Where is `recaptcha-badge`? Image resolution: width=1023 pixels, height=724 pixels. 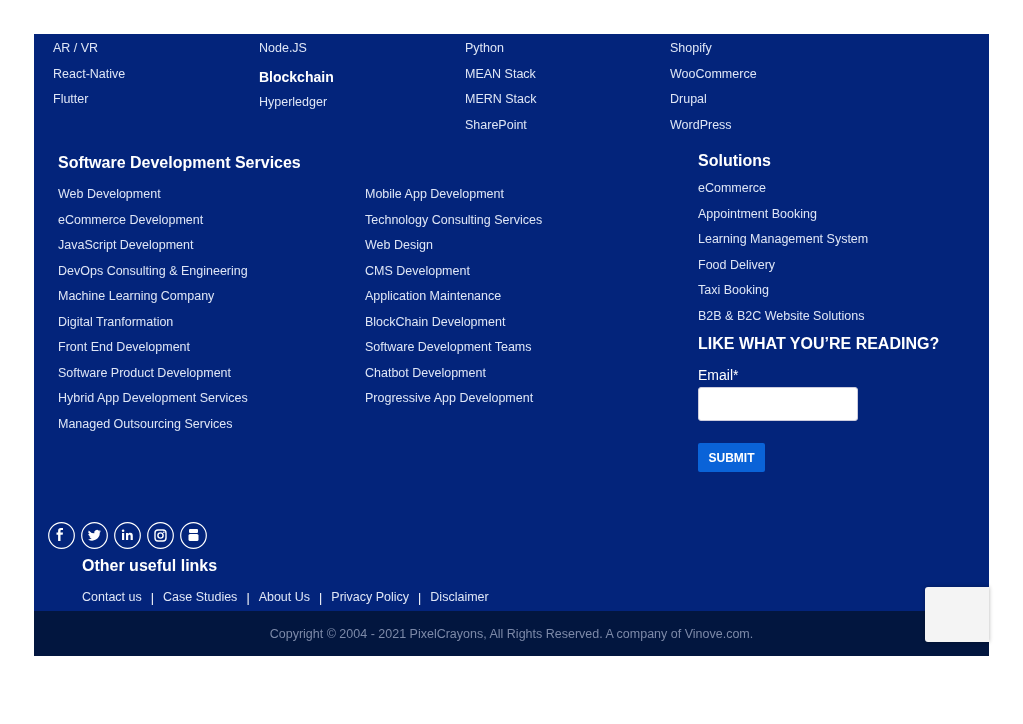 recaptcha-badge is located at coordinates (957, 614).